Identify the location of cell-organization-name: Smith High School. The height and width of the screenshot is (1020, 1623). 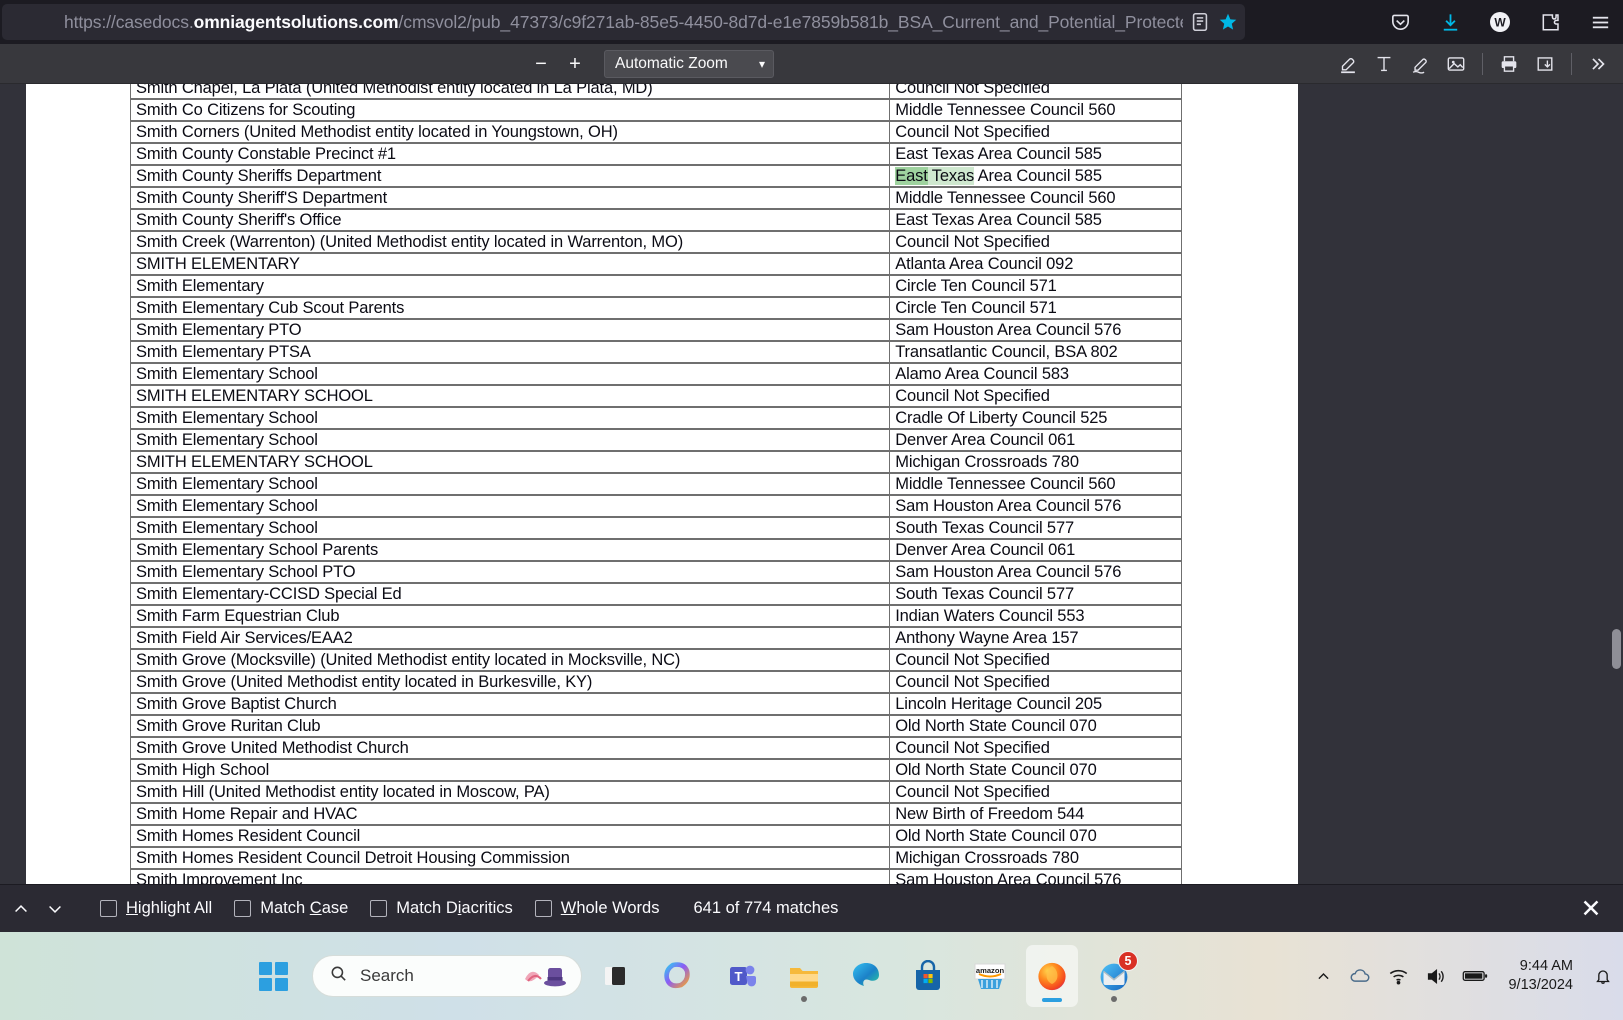
(510, 770).